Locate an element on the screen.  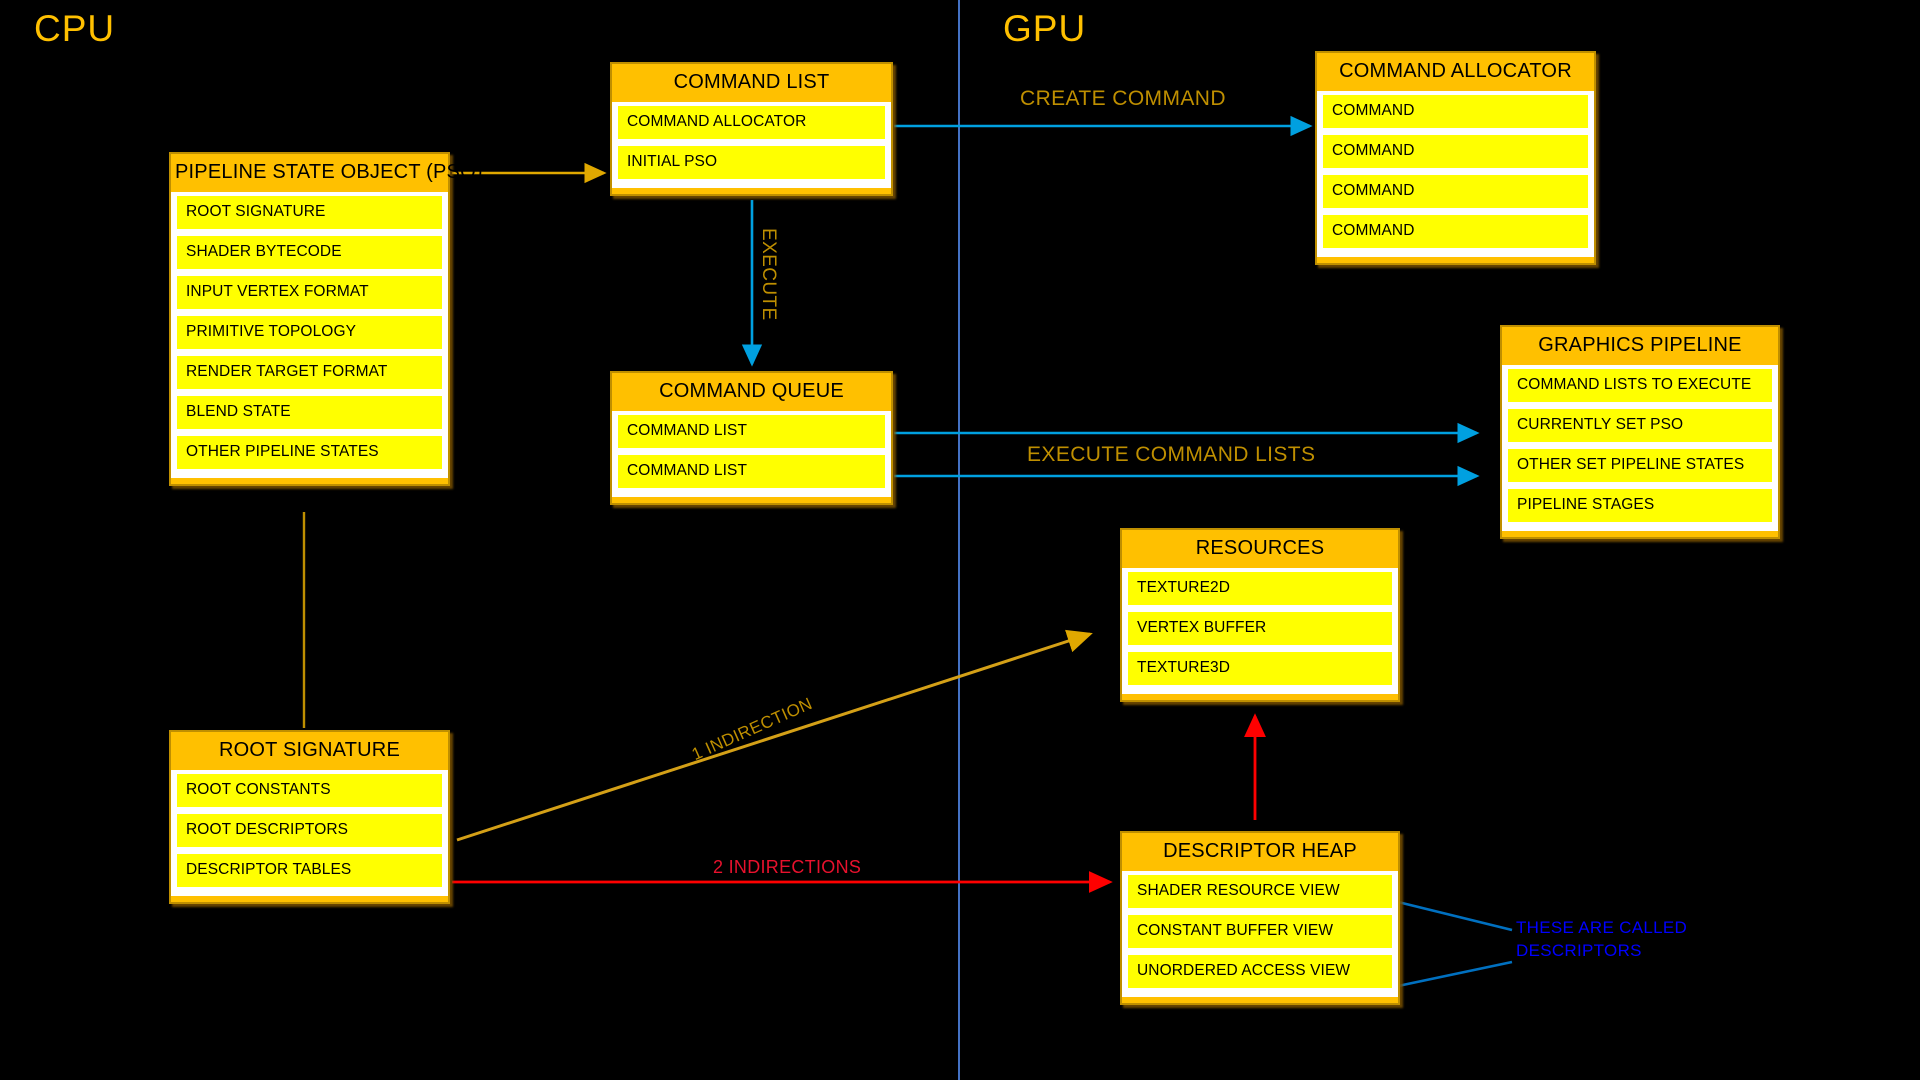
cpu-gpu-divider is located at coordinates (959, 540).